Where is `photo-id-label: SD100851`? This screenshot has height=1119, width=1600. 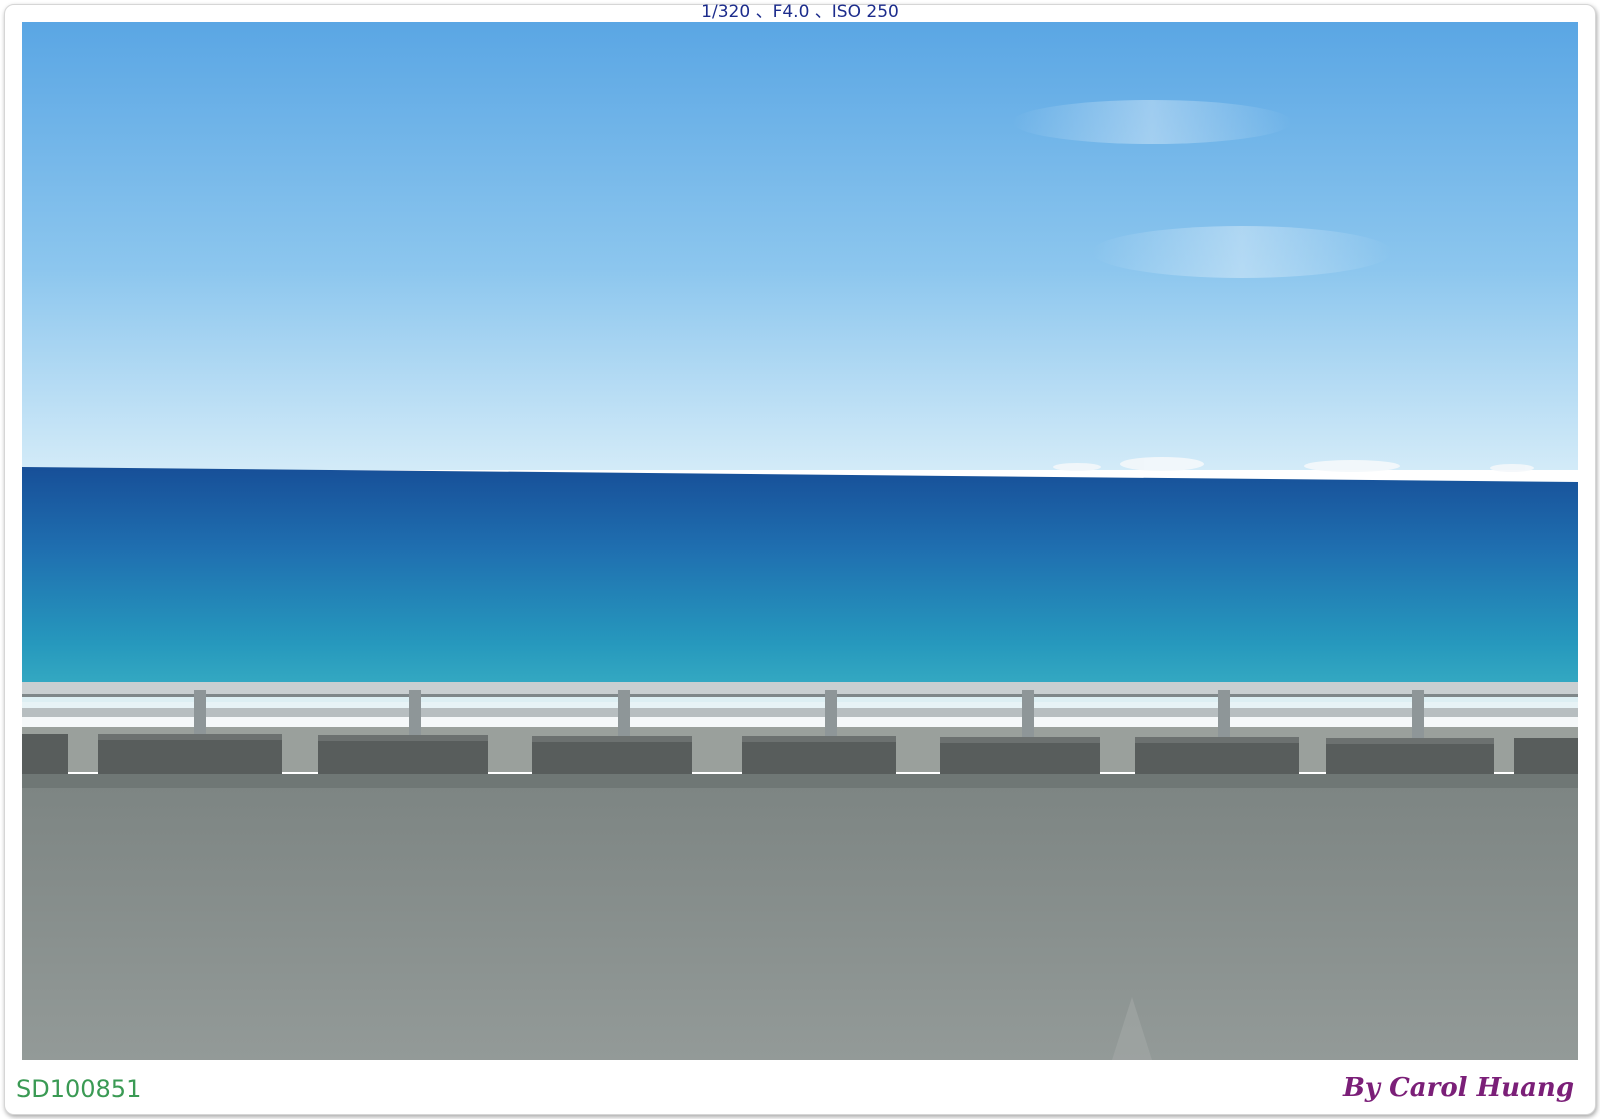
photo-id-label: SD100851 is located at coordinates (79, 1089).